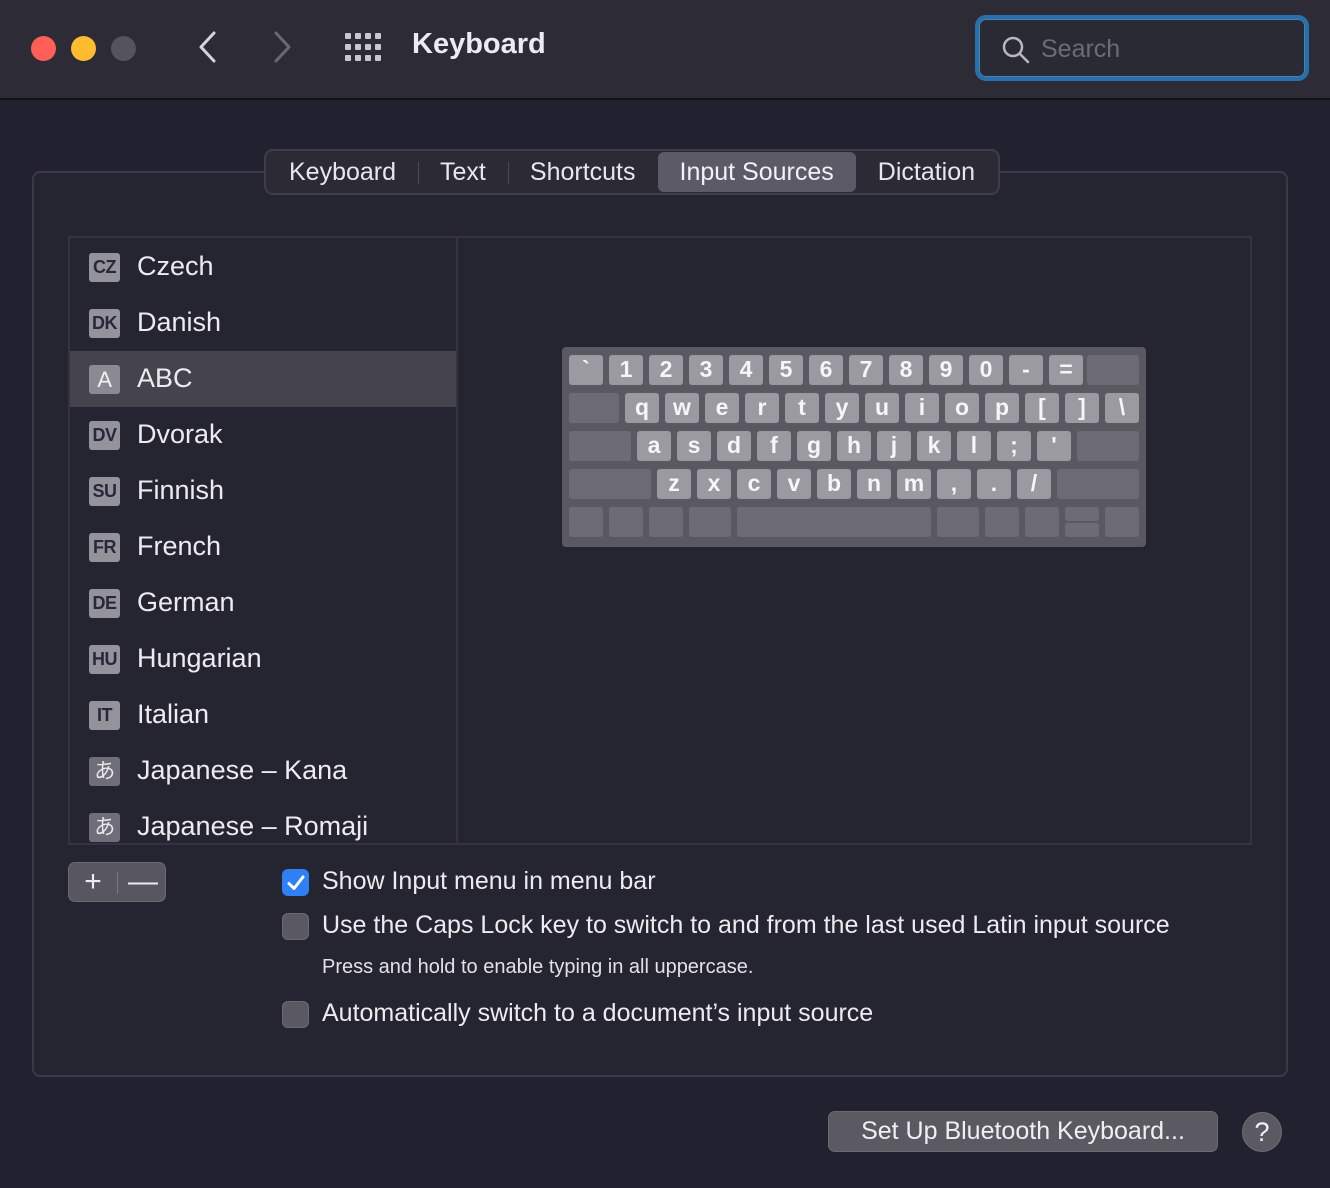  Describe the element at coordinates (104, 379) in the screenshot. I see `input-source-badge: A` at that location.